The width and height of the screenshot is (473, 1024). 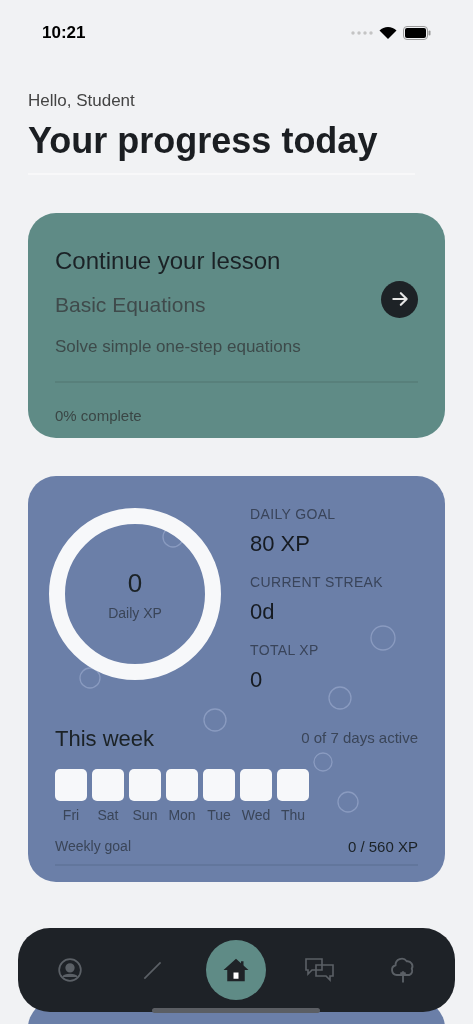 I want to click on day-label: Thu, so click(x=293, y=815).